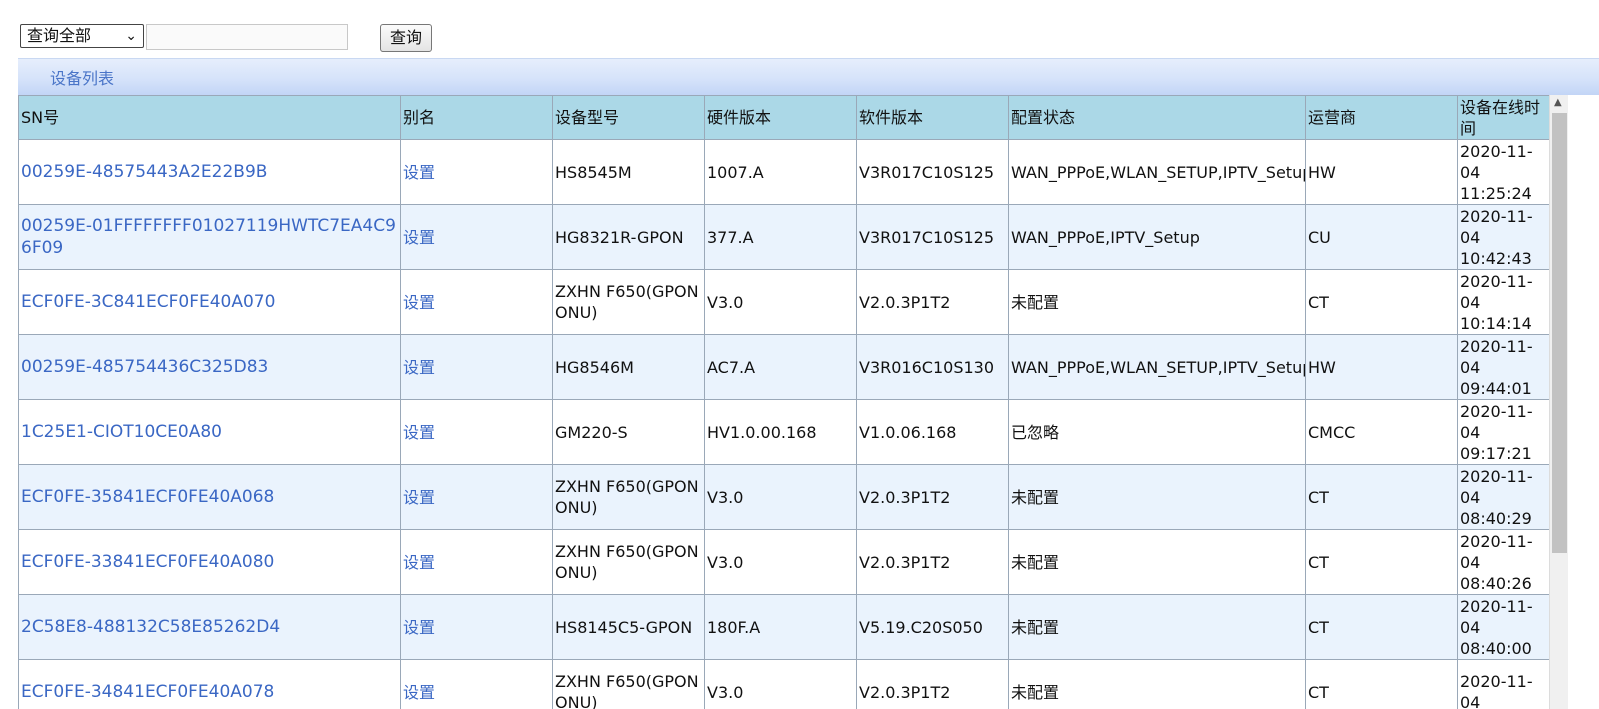  Describe the element at coordinates (1503, 497) in the screenshot. I see `online-time-cell: 2020-11-04 08:40:29` at that location.